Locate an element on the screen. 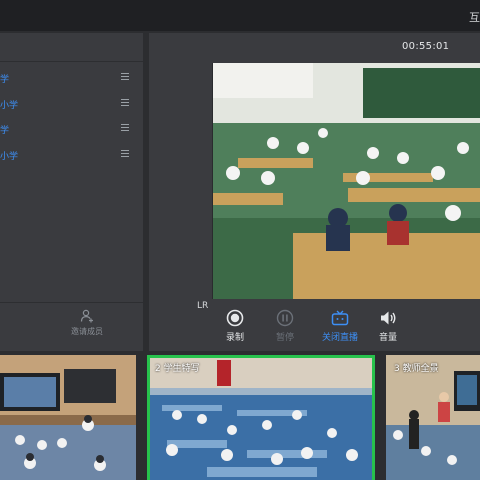 The width and height of the screenshot is (480, 480). record-button: 录制 is located at coordinates (235, 324).